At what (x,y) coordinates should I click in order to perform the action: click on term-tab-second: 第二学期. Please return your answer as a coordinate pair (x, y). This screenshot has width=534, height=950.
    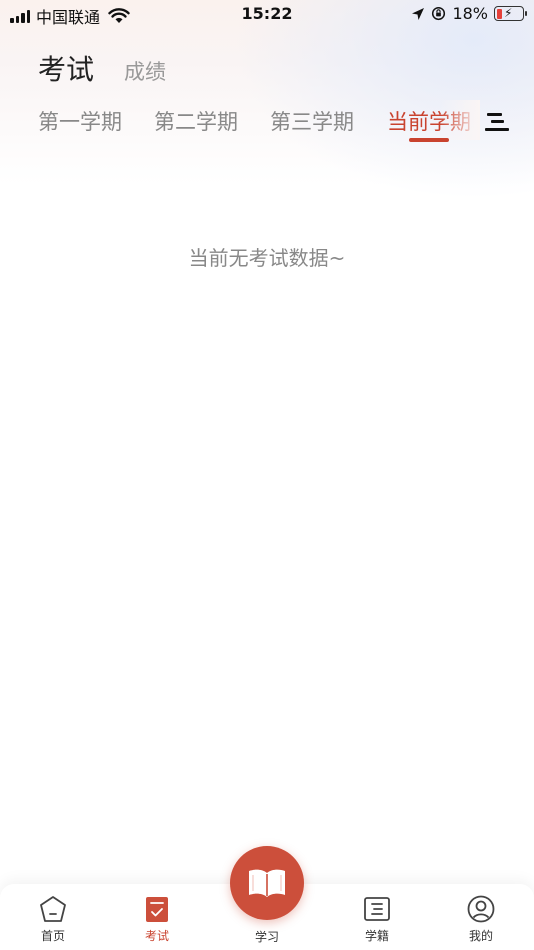
    Looking at the image, I should click on (196, 121).